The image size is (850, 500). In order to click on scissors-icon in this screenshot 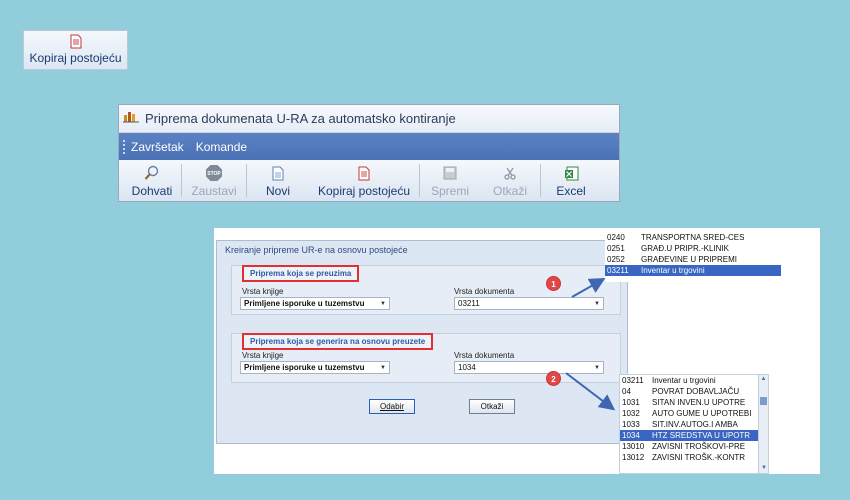, I will do `click(510, 173)`.